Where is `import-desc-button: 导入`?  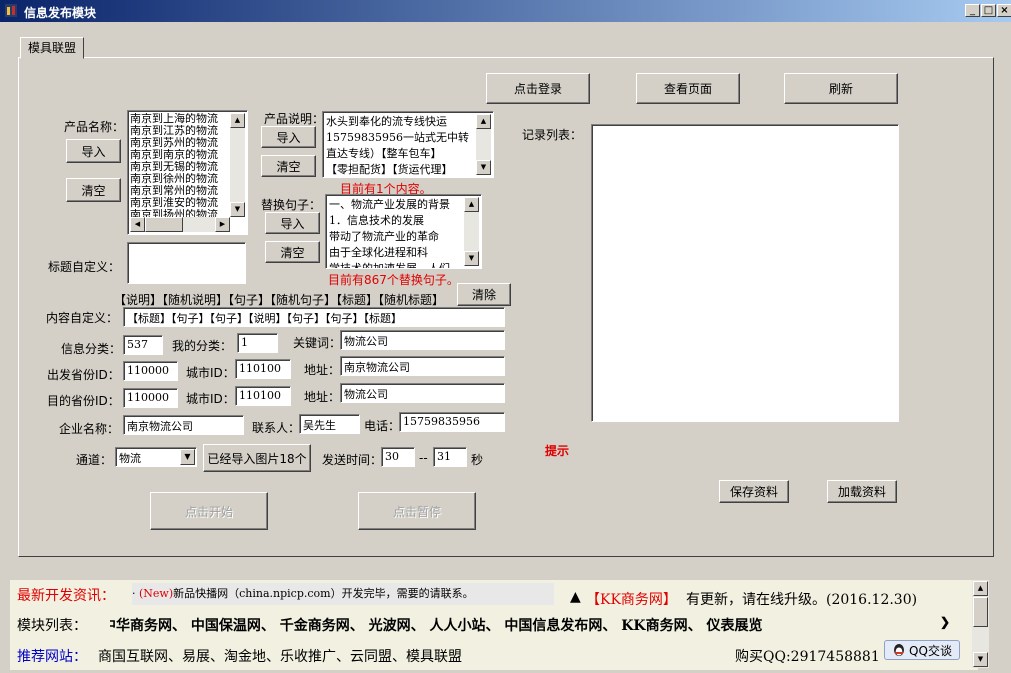
import-desc-button: 导入 is located at coordinates (288, 137).